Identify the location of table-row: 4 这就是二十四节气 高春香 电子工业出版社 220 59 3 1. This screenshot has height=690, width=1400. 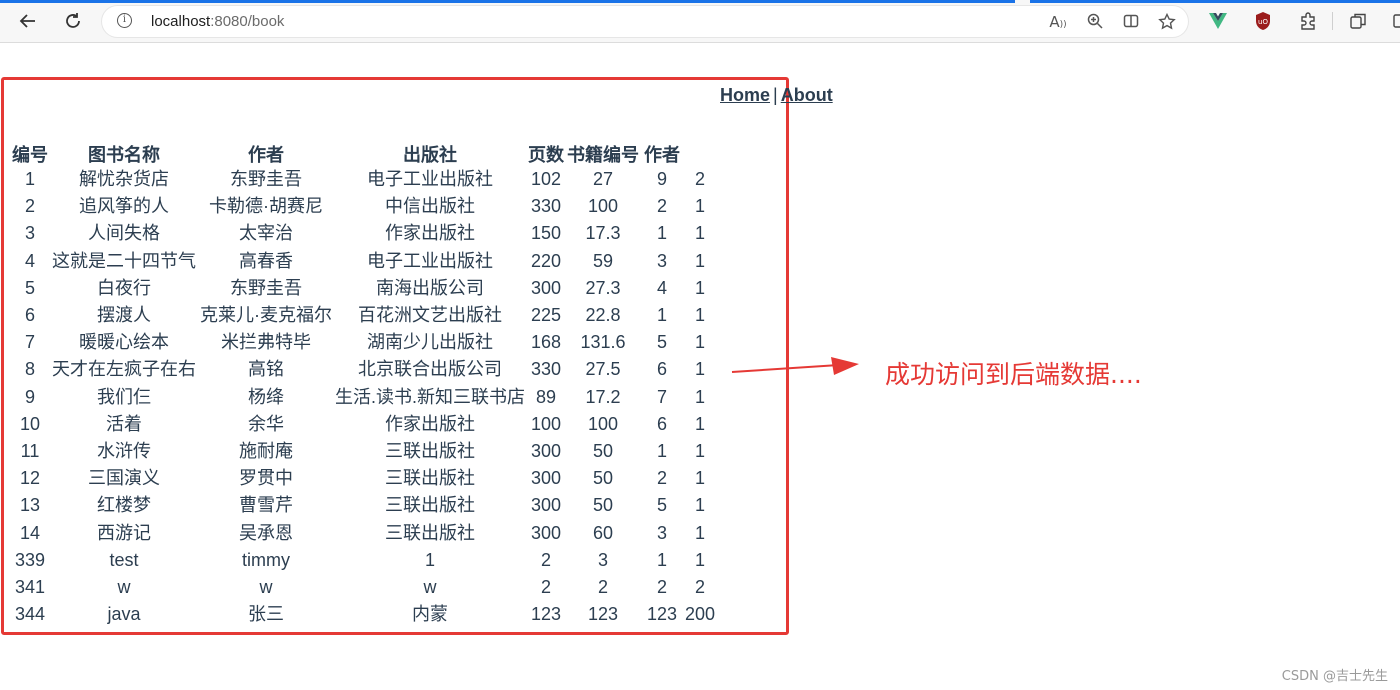
(363, 261).